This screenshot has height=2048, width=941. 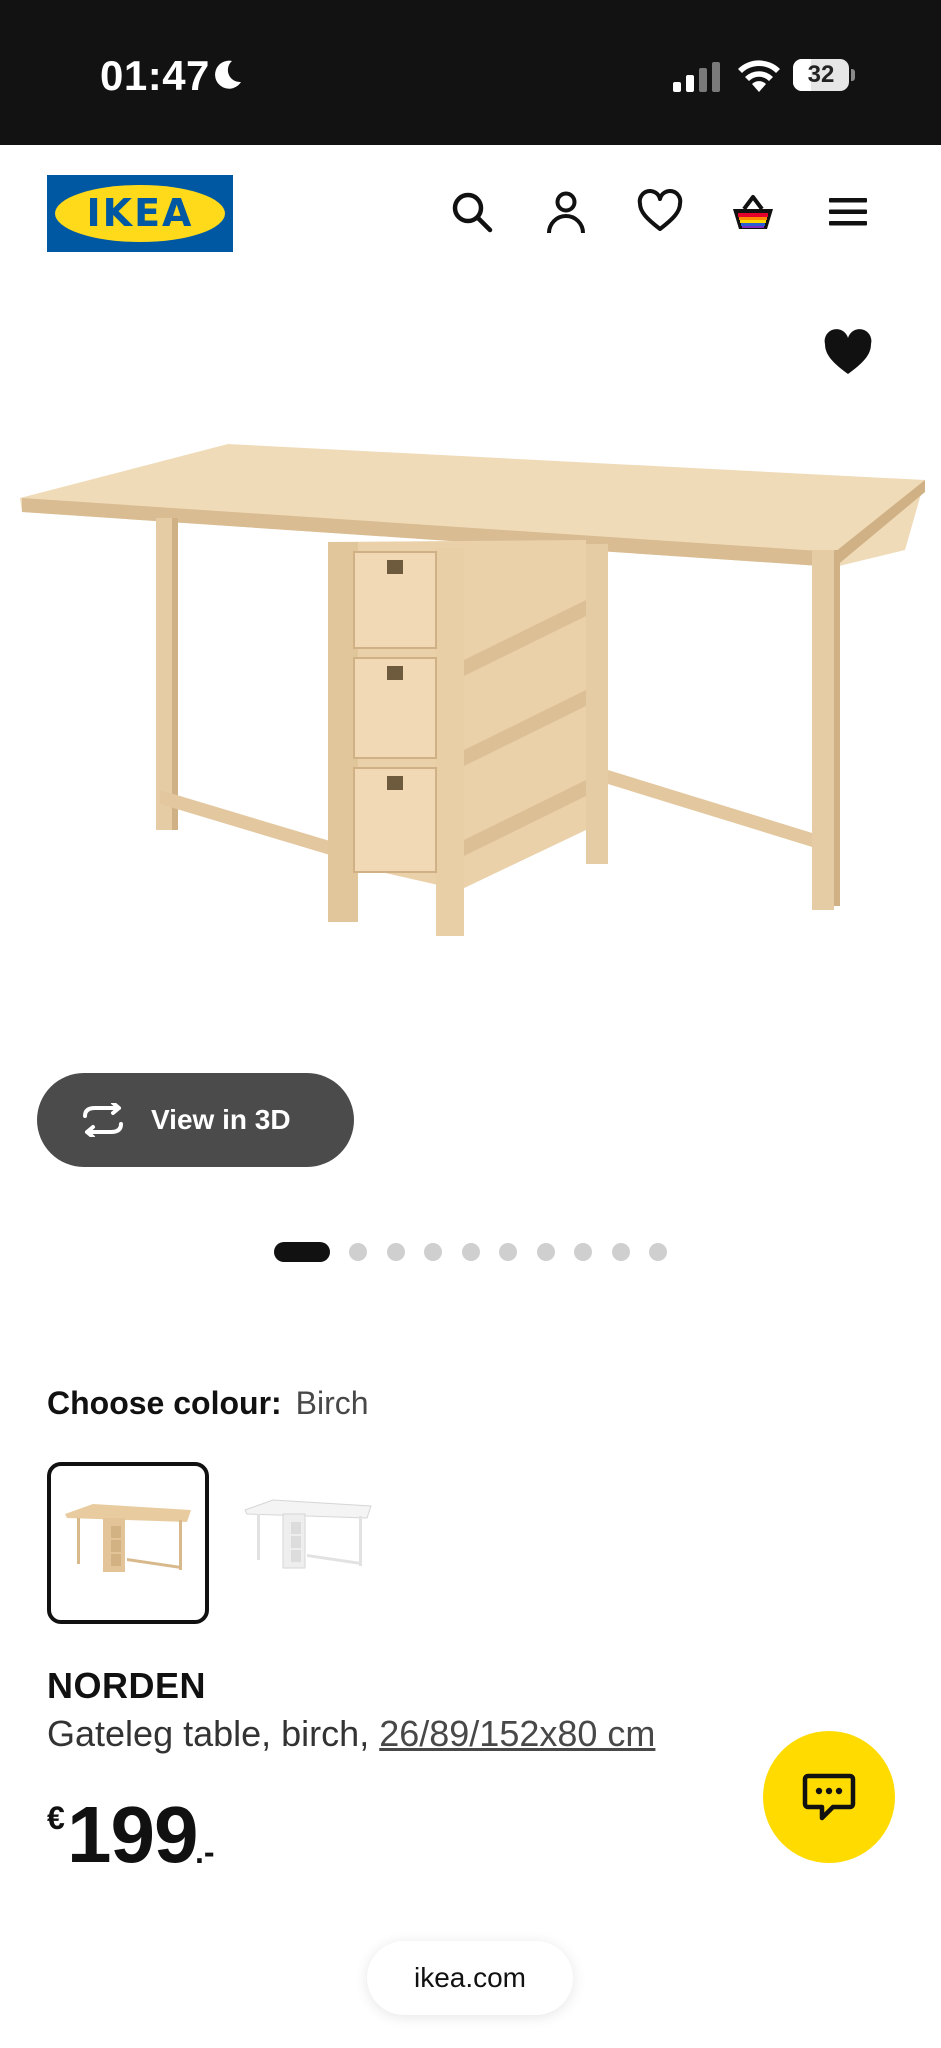 I want to click on save-to-list-heart-icon, so click(x=848, y=353).